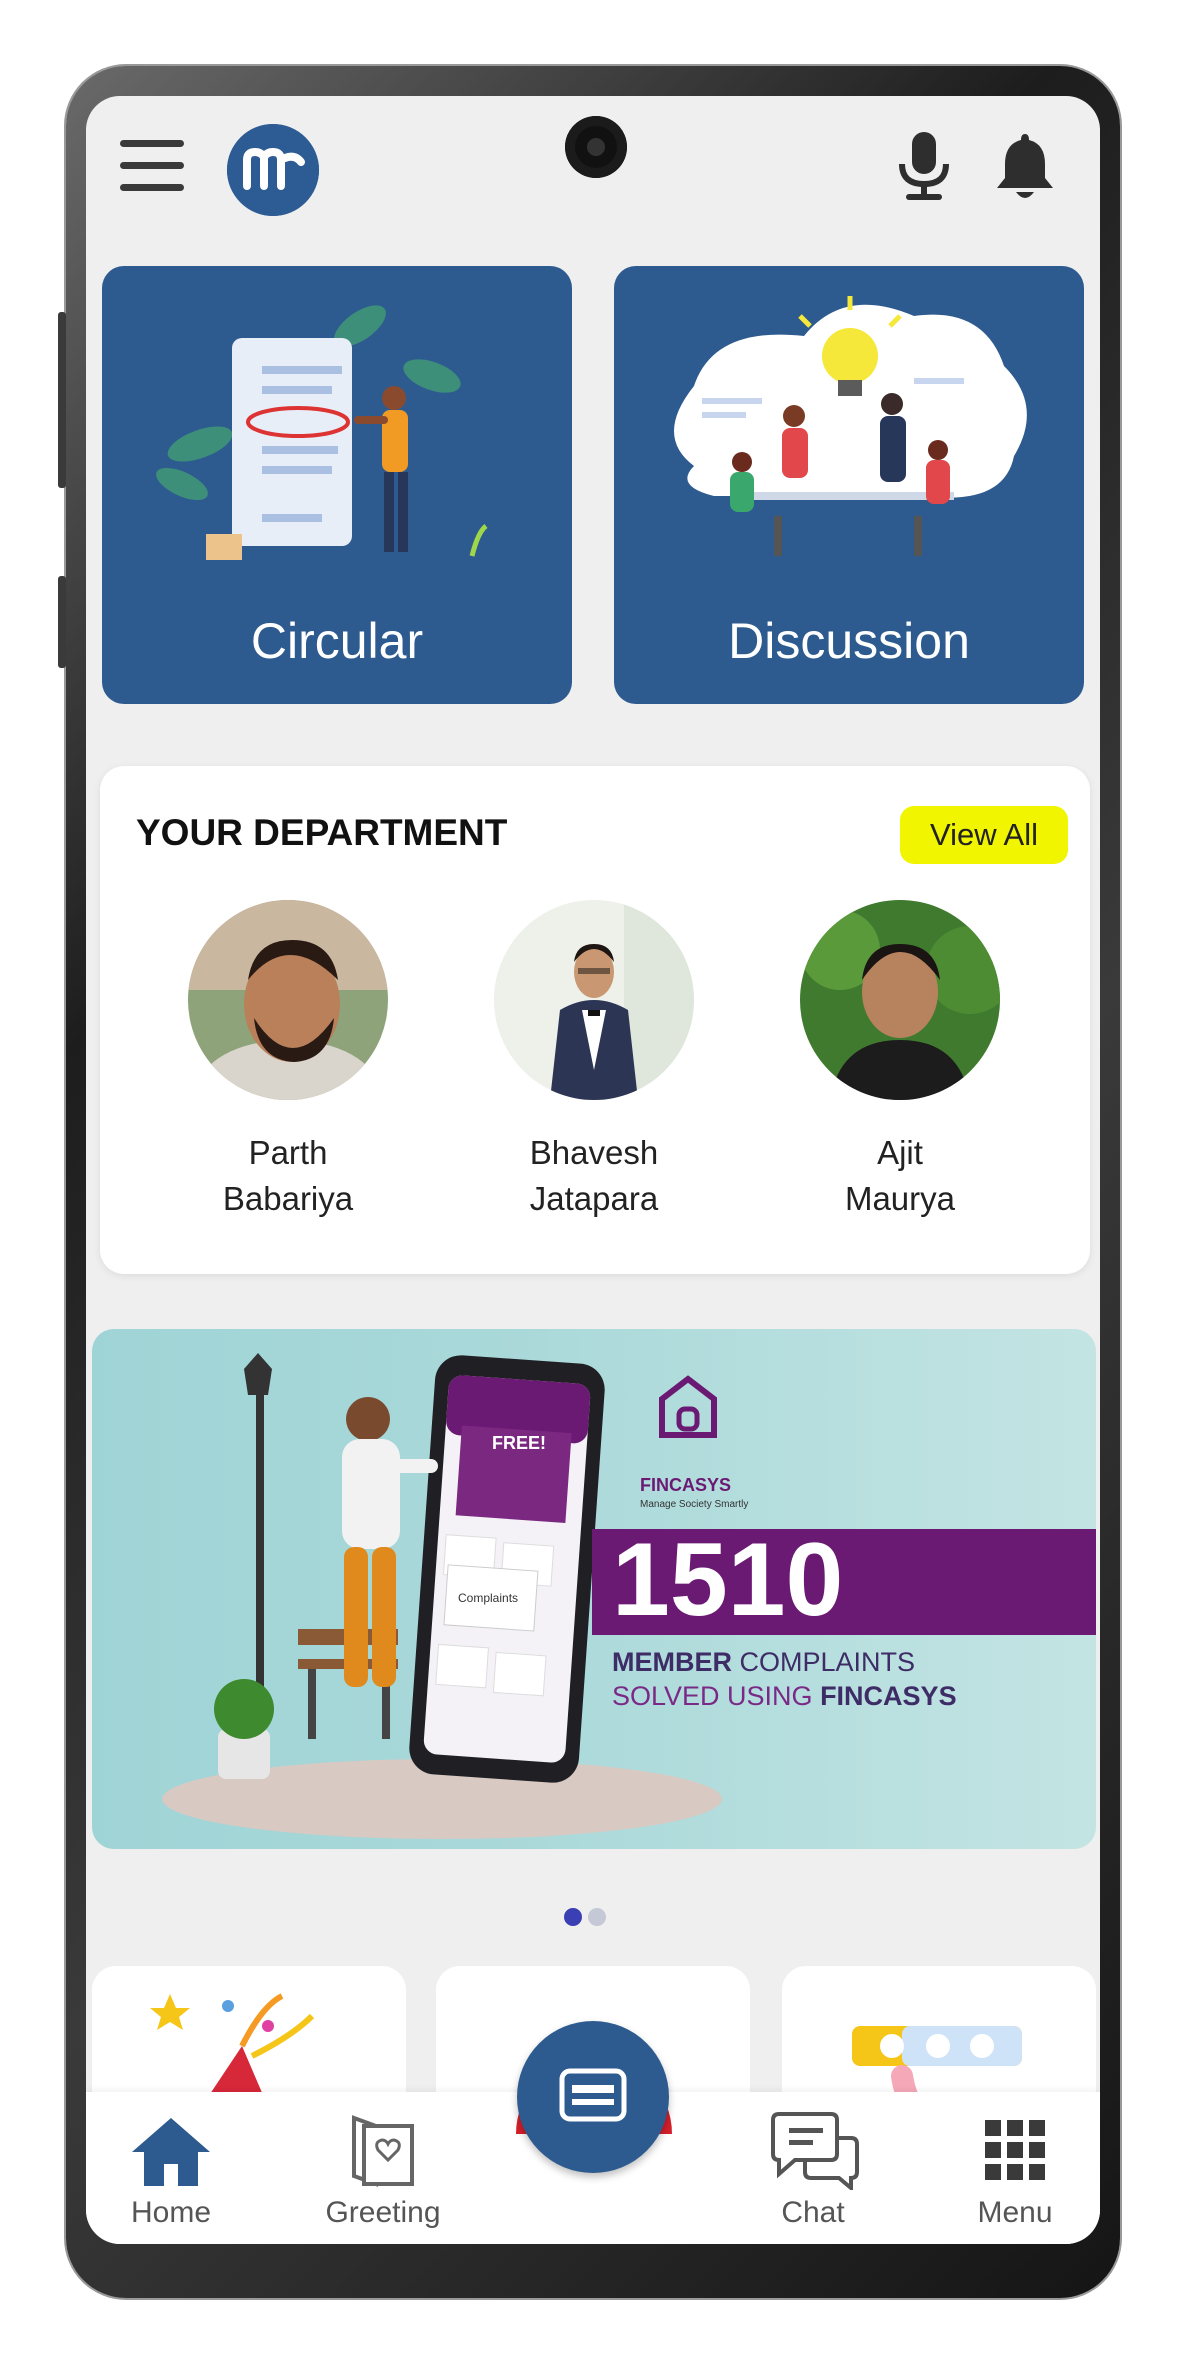  I want to click on discussion-label: Discussion, so click(849, 641).